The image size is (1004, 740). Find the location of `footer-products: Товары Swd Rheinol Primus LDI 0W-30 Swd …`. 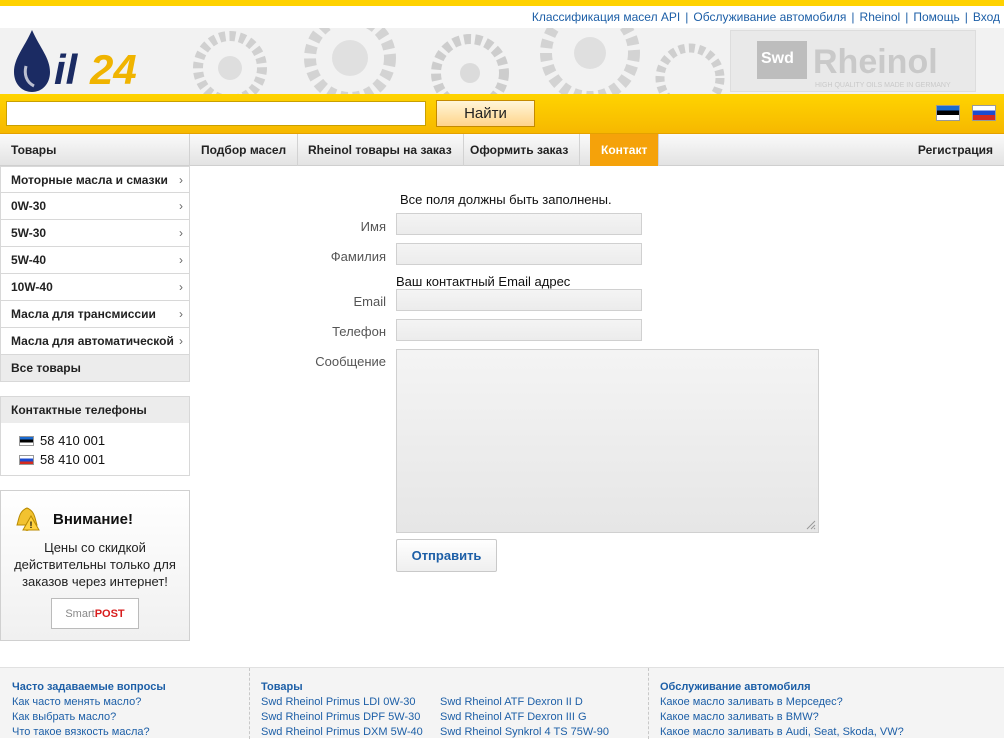

footer-products: Товары Swd Rheinol Primus LDI 0W-30 Swd … is located at coordinates (342, 710).